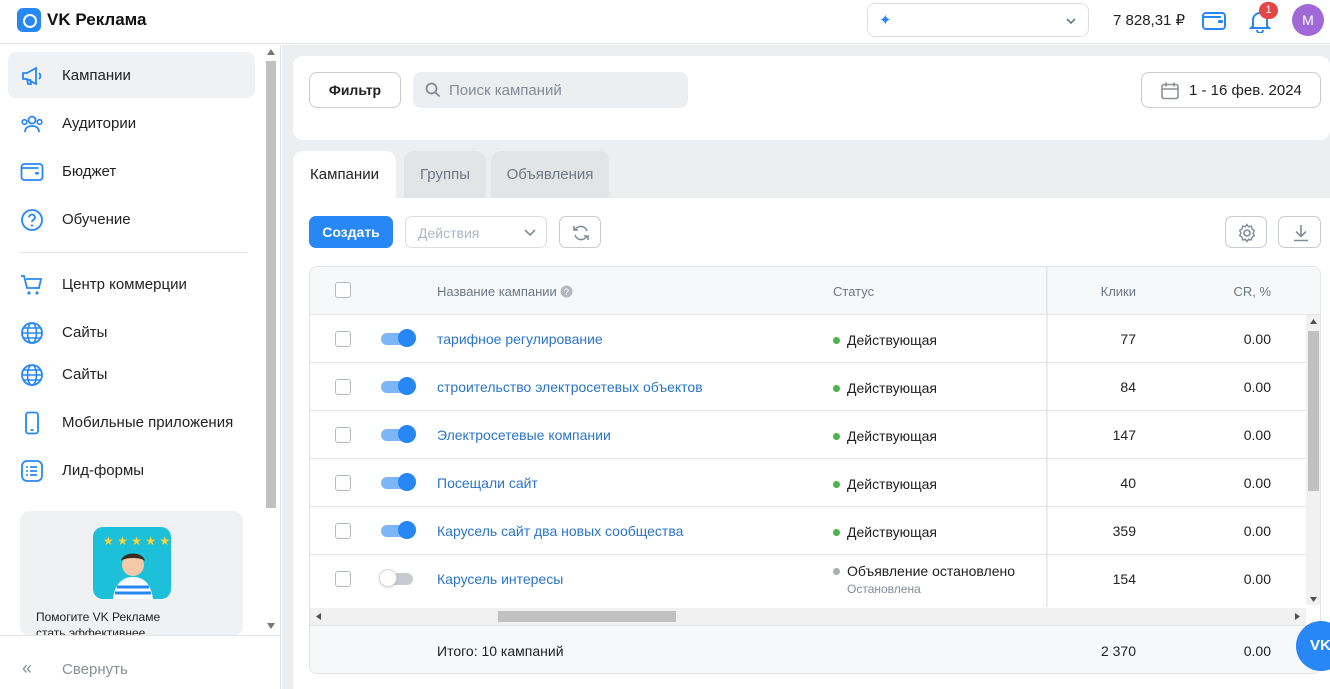 The height and width of the screenshot is (689, 1330). What do you see at coordinates (1257, 339) in the screenshot?
I see `cr-value: 0.00` at bounding box center [1257, 339].